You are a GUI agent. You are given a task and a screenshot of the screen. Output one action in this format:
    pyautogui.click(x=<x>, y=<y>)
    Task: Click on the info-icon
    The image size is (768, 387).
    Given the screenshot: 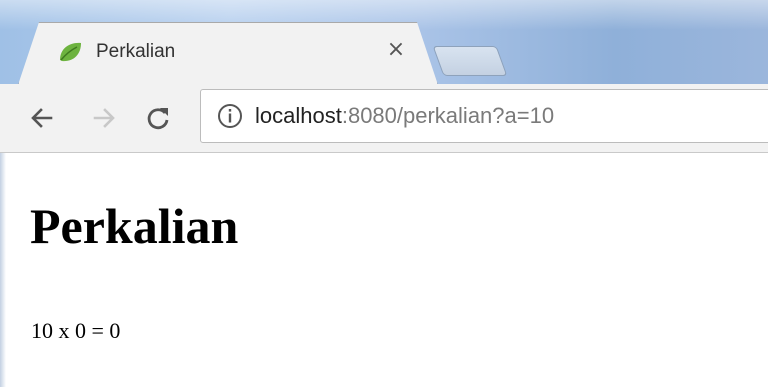 What is the action you would take?
    pyautogui.click(x=230, y=116)
    